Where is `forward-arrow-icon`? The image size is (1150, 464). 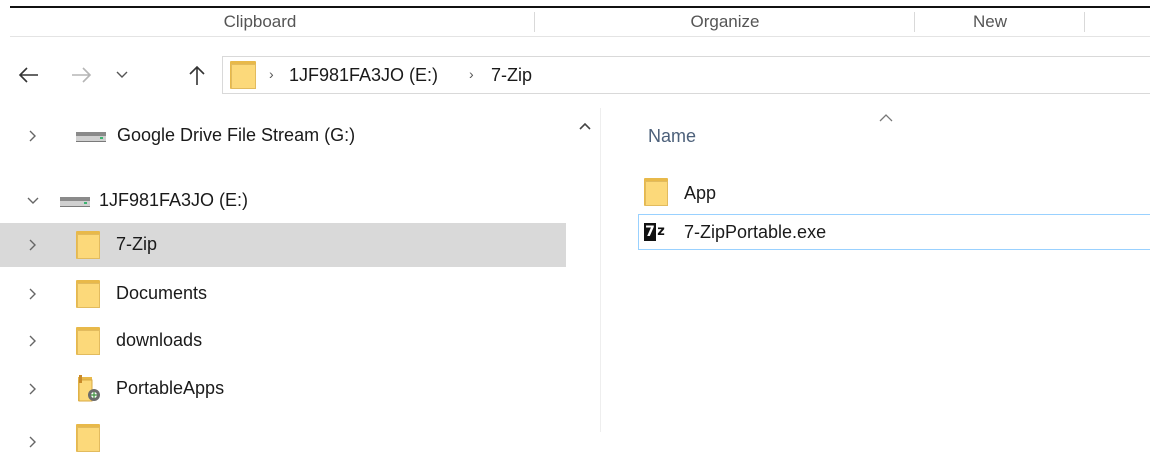 forward-arrow-icon is located at coordinates (82, 75).